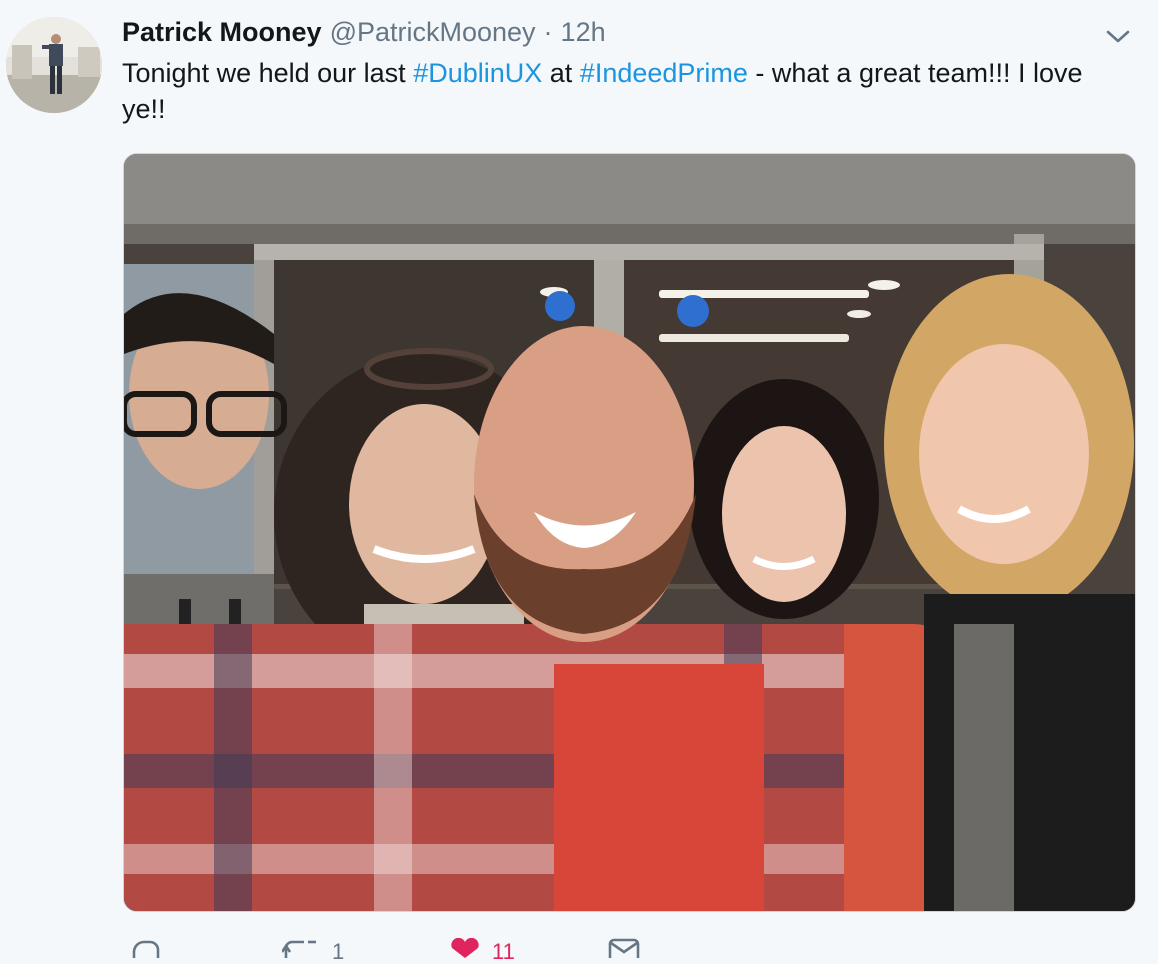  I want to click on tweet-text-part: at, so click(561, 73).